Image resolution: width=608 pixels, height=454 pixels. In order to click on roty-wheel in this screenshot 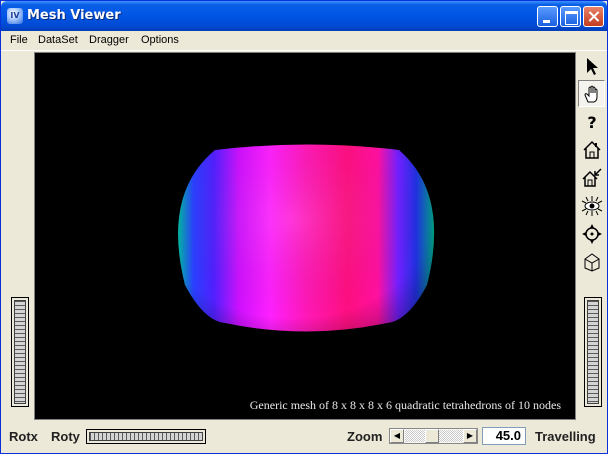, I will do `click(146, 436)`.